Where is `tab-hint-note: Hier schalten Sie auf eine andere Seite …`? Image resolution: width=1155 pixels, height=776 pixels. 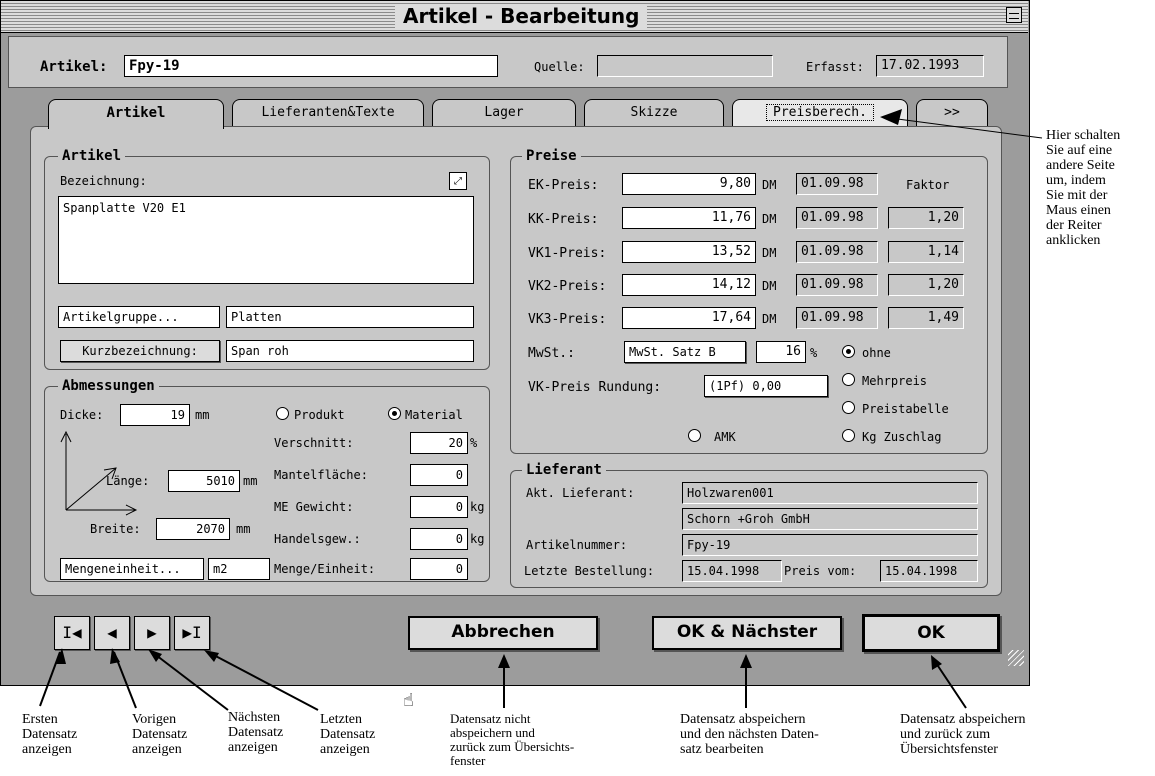 tab-hint-note: Hier schalten Sie auf eine andere Seite … is located at coordinates (1083, 188).